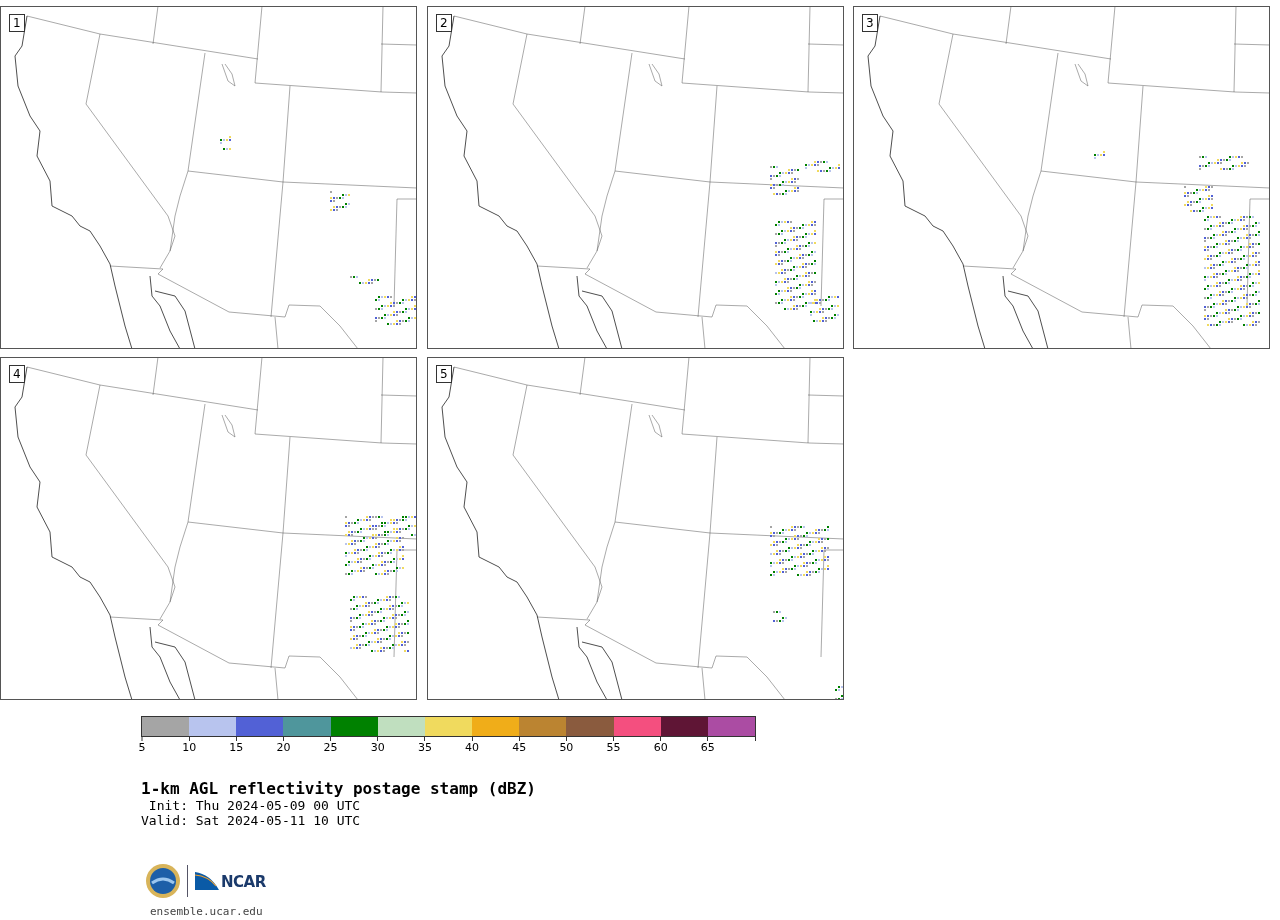  I want to click on tick-label: 30, so click(377, 747).